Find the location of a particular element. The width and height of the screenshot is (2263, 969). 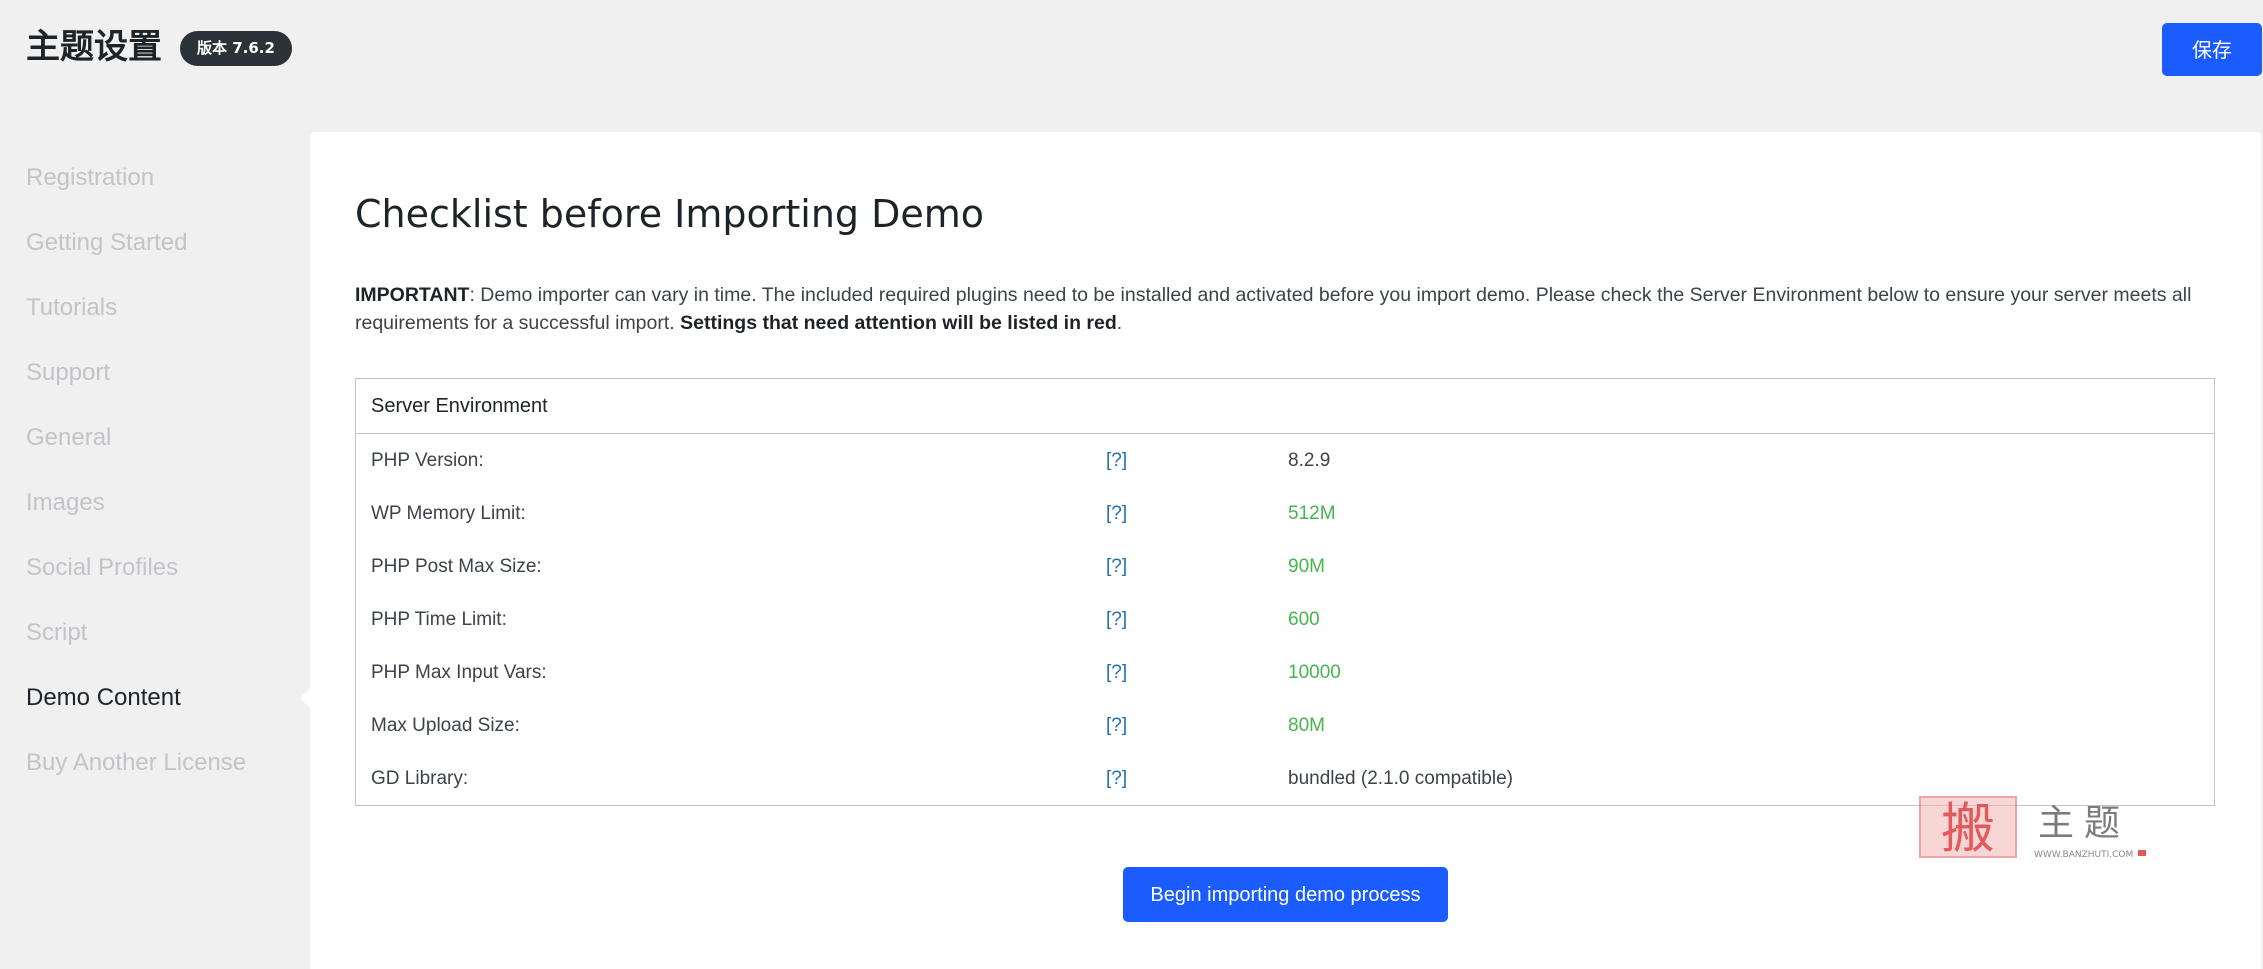

important-label: IMPORTANT is located at coordinates (412, 295).